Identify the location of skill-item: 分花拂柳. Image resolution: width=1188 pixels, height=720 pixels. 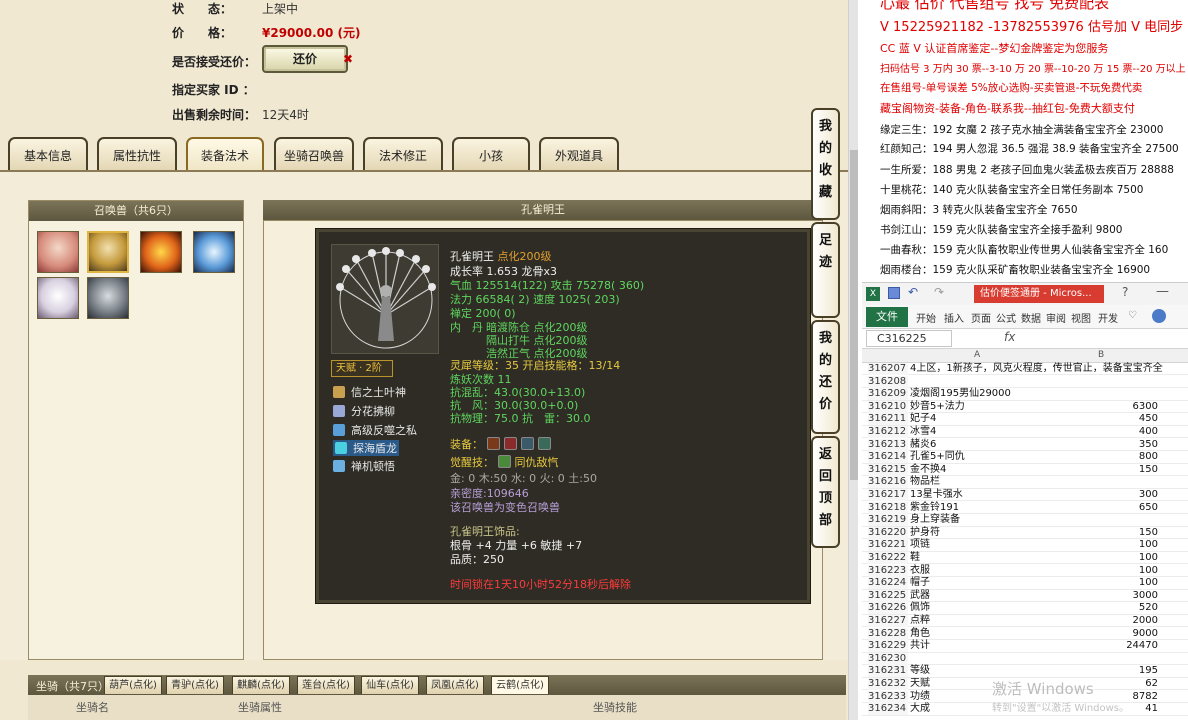
(364, 411).